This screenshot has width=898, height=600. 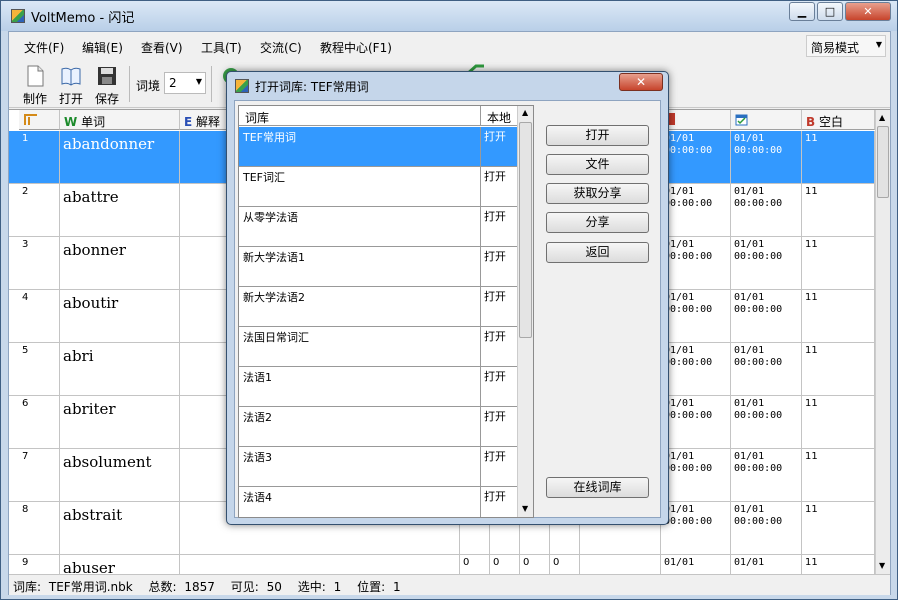 What do you see at coordinates (696, 263) in the screenshot?
I see `row-date-a: 01/01 00:00:00` at bounding box center [696, 263].